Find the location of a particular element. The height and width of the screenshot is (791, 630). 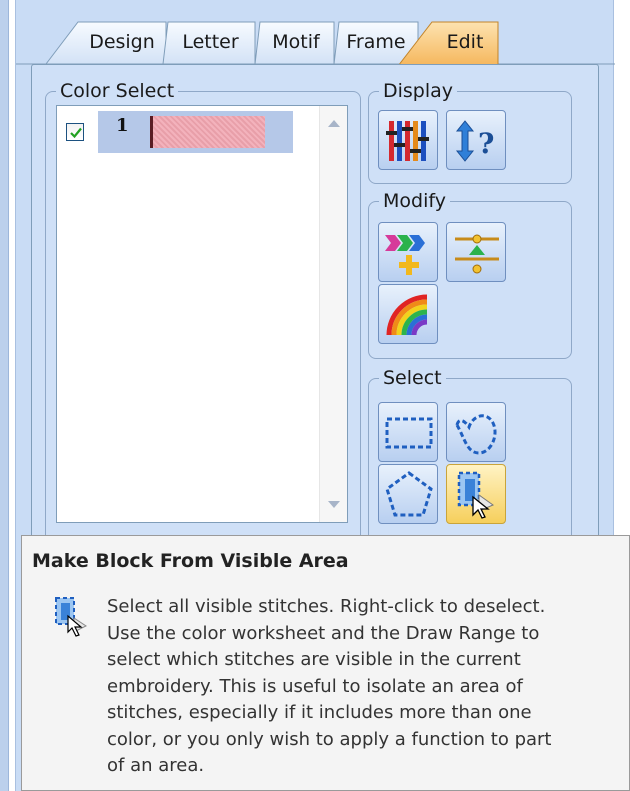

tab-frame: Frame is located at coordinates (376, 42).